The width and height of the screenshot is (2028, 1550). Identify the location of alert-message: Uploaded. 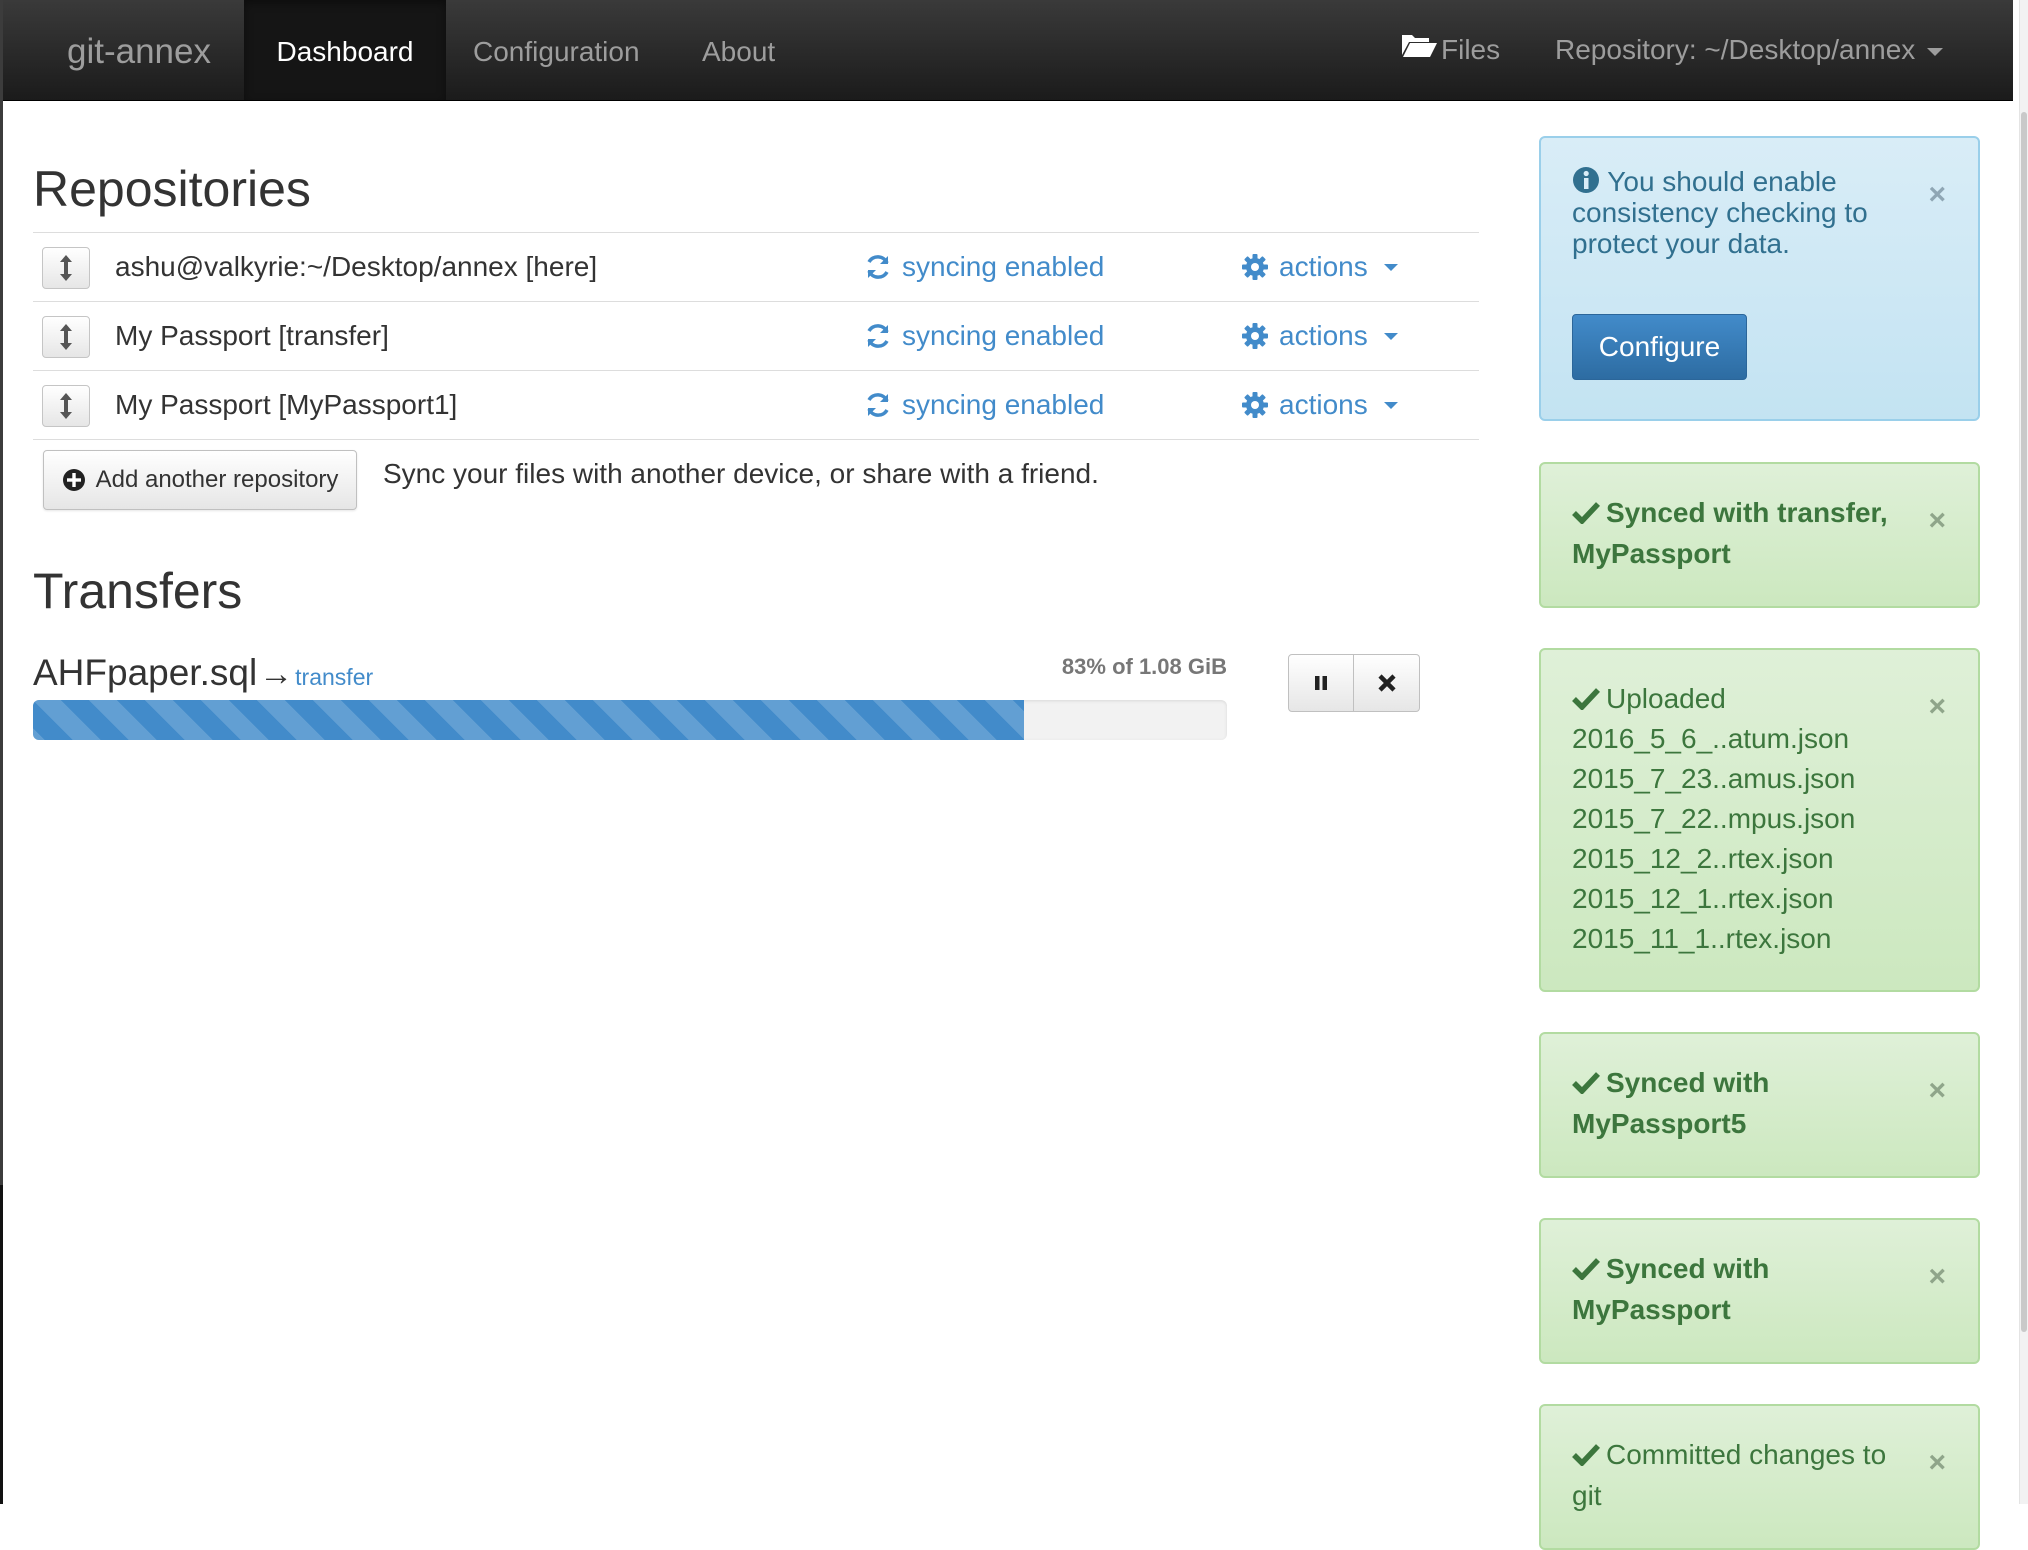
(1760, 698).